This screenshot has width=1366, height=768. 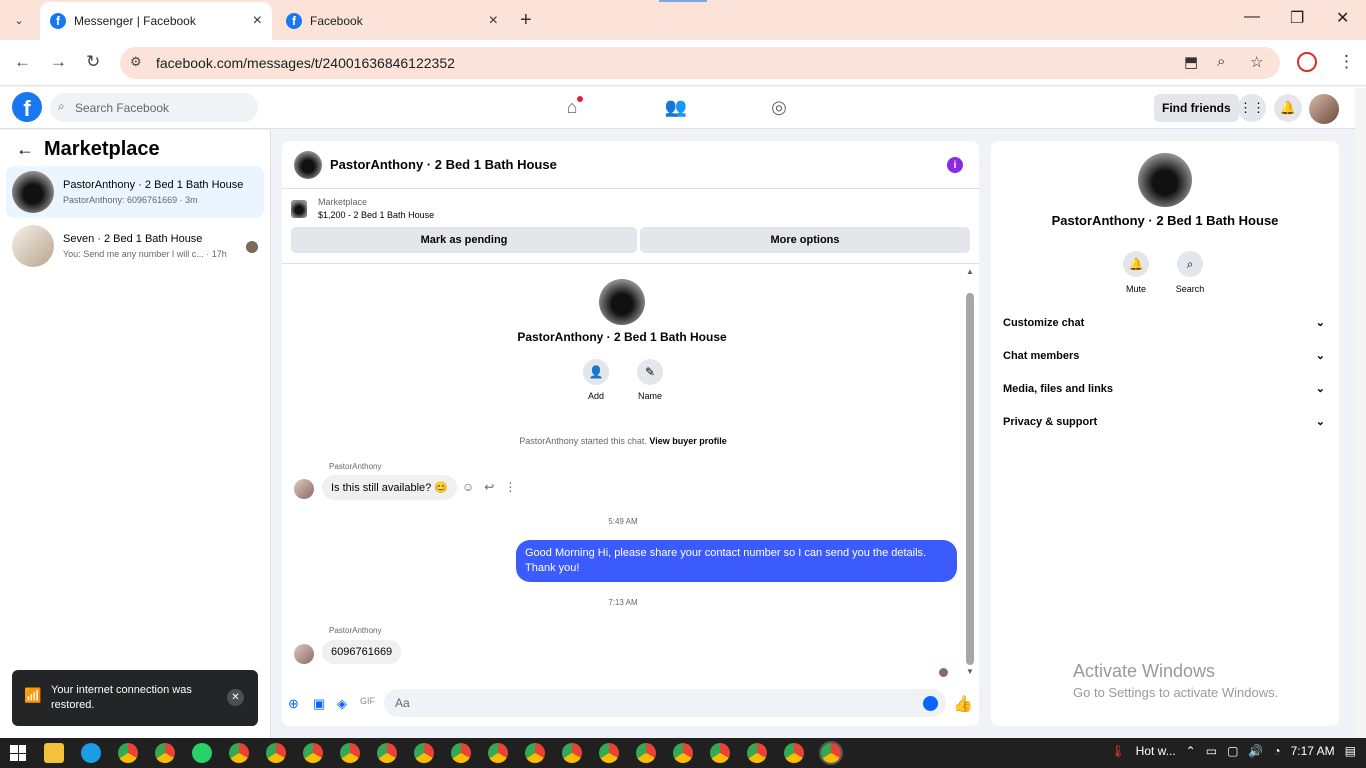 I want to click on install-app-icon: ⬒, so click(x=1191, y=62).